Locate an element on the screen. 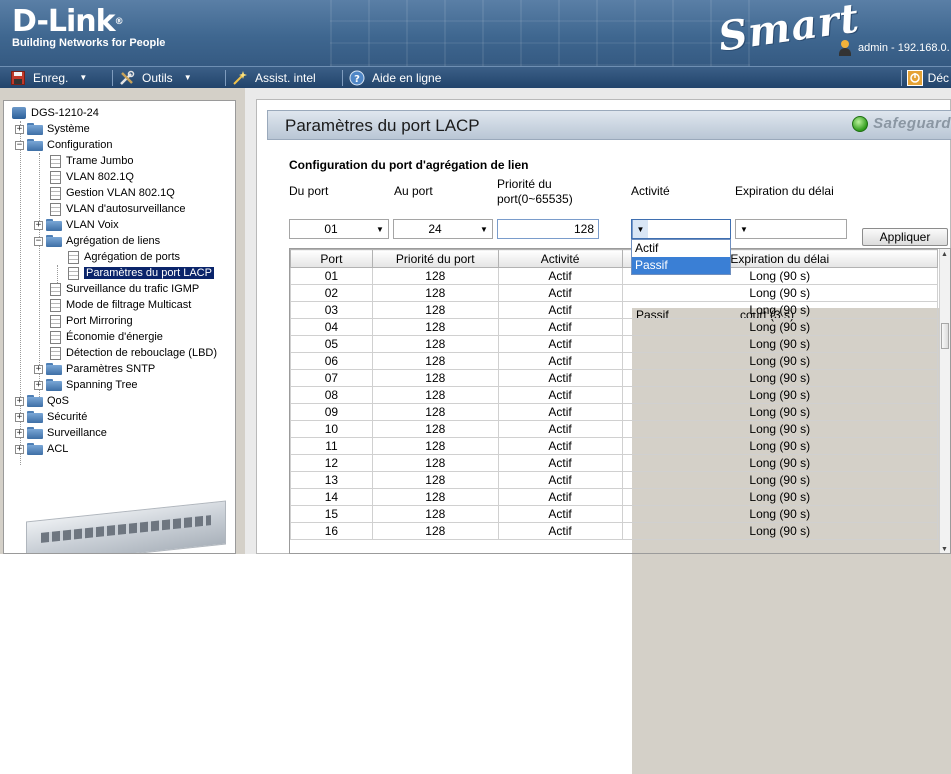  admin-status: admin - 192.168.0. is located at coordinates (894, 48).